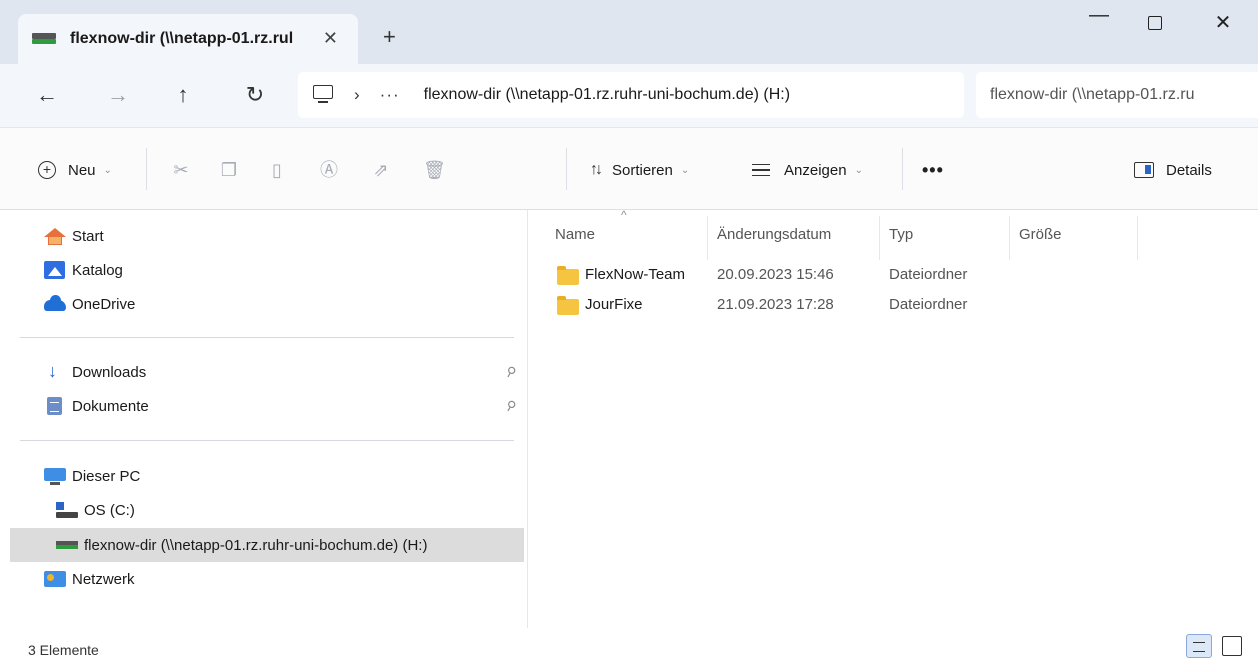 The image size is (1258, 663). I want to click on details-button: Details, so click(1173, 170).